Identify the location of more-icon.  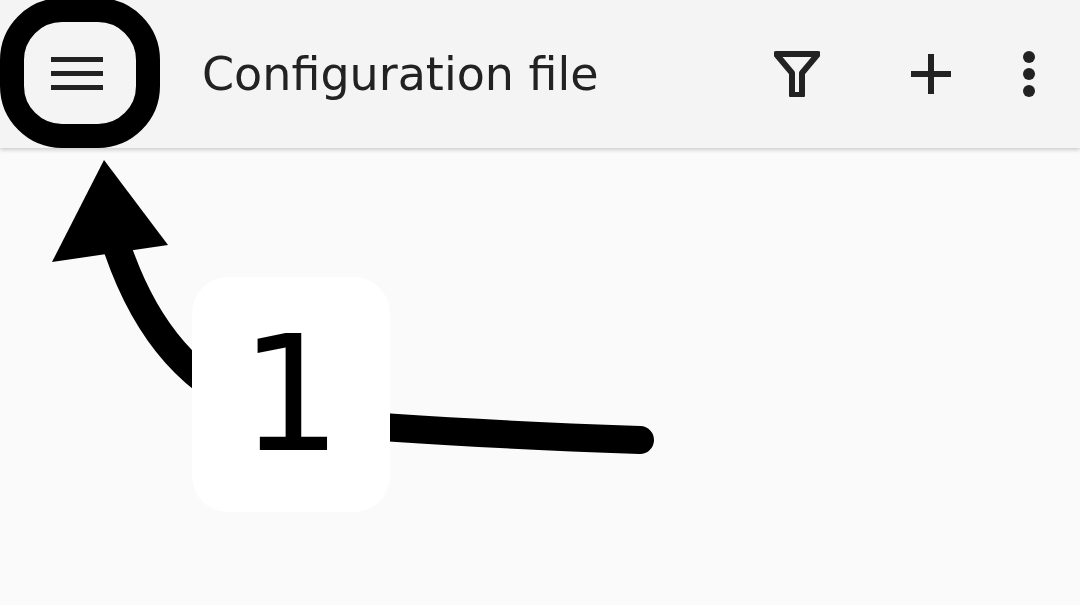
(1029, 74).